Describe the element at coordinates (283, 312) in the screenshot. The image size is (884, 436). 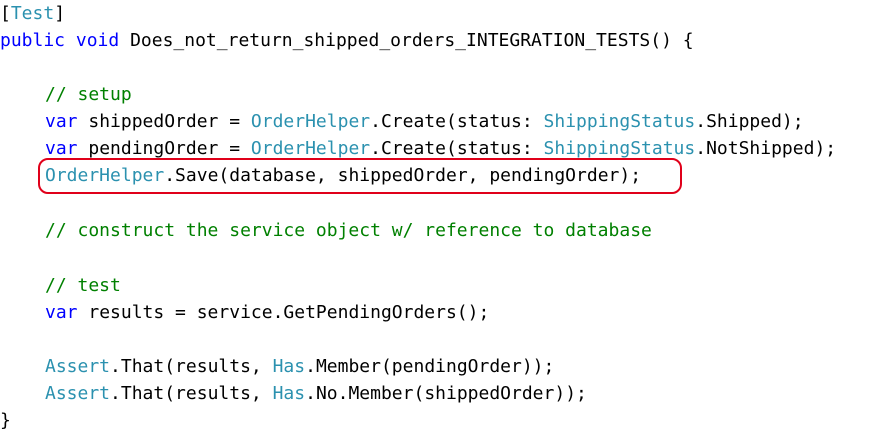
I see `code-text: results = service.GetPendingOrders();` at that location.